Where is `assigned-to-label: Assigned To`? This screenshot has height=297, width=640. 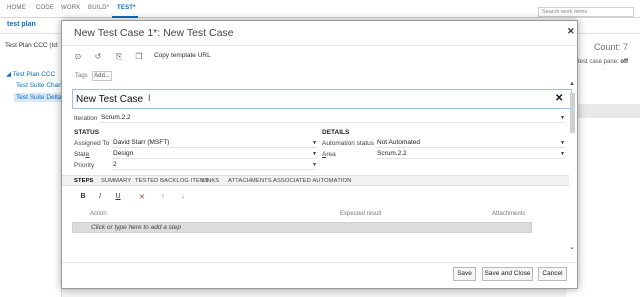
assigned-to-label: Assigned To is located at coordinates (92, 143).